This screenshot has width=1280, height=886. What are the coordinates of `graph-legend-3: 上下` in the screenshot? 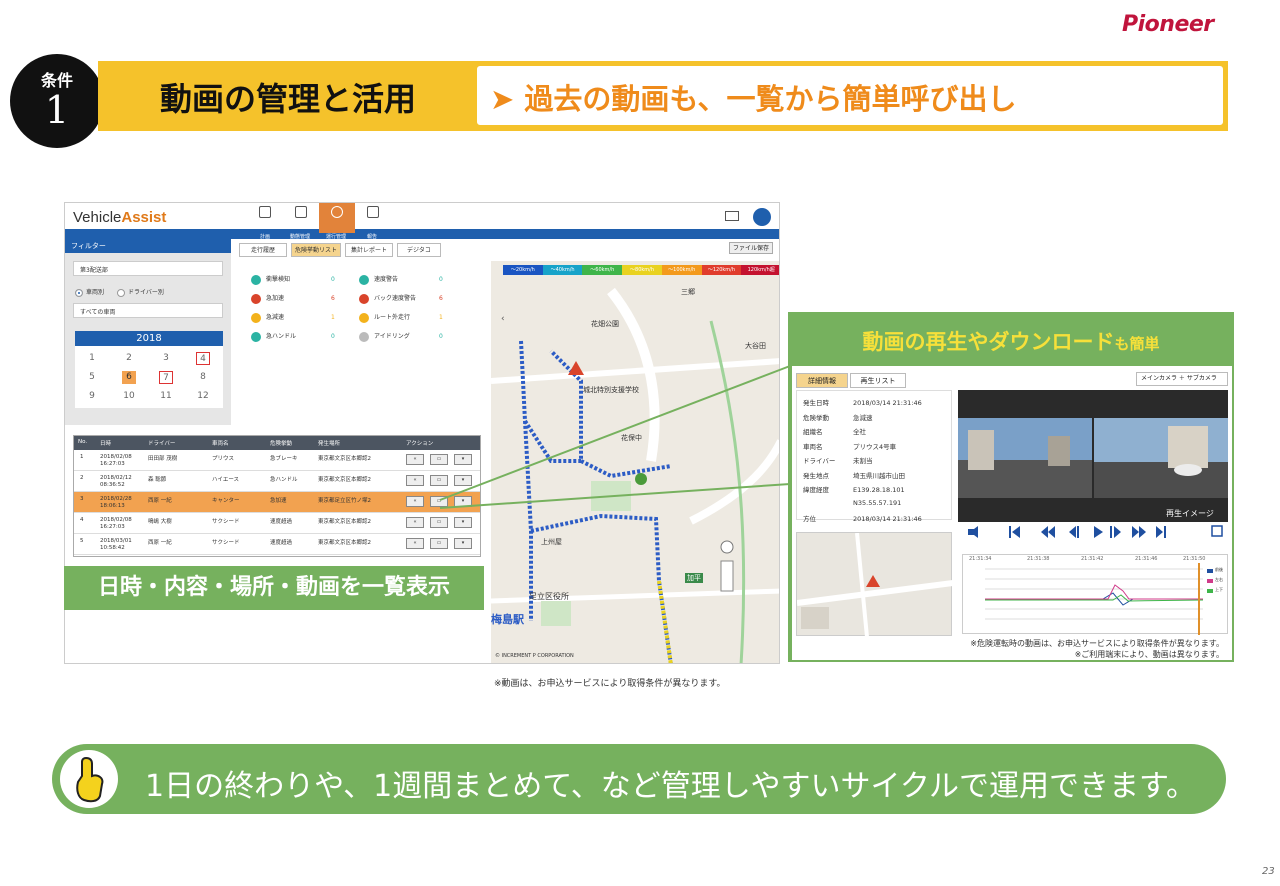 It's located at (1219, 589).